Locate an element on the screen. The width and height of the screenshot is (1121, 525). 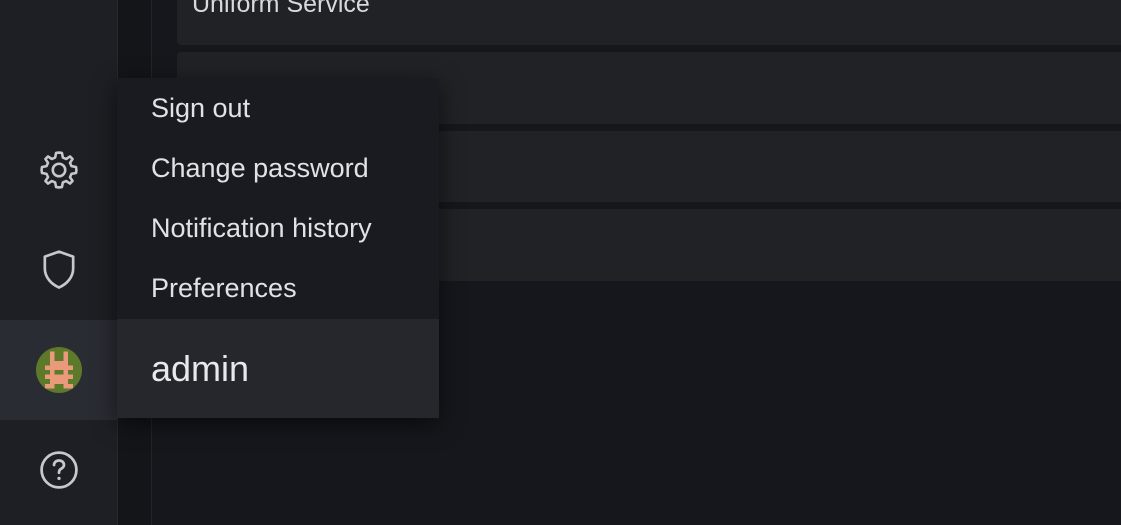
username-label: admin is located at coordinates (200, 368).